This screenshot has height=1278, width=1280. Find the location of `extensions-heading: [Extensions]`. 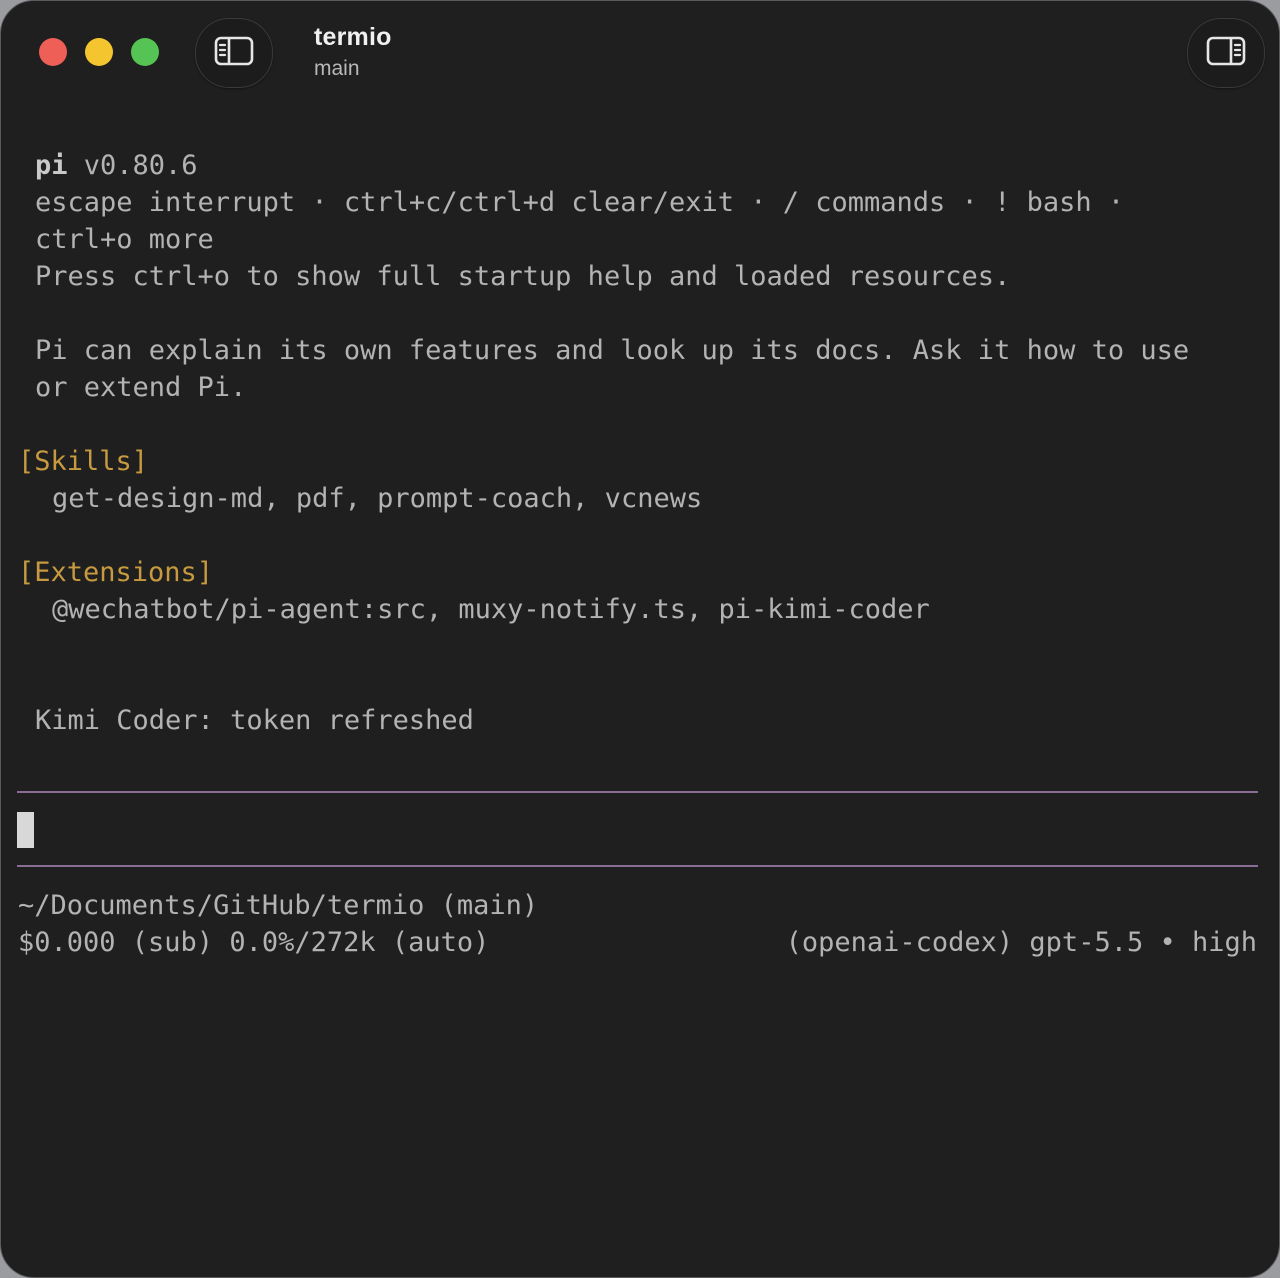

extensions-heading: [Extensions] is located at coordinates (116, 572).